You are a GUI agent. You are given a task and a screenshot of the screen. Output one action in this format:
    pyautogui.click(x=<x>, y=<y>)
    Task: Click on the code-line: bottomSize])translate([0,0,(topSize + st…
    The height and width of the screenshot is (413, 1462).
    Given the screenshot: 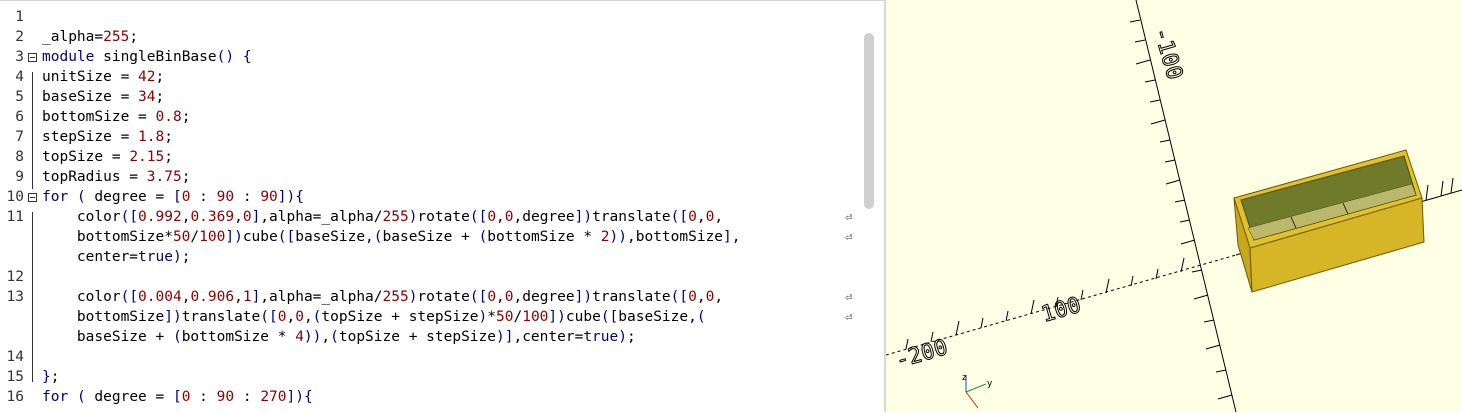 What is the action you would take?
    pyautogui.click(x=374, y=317)
    